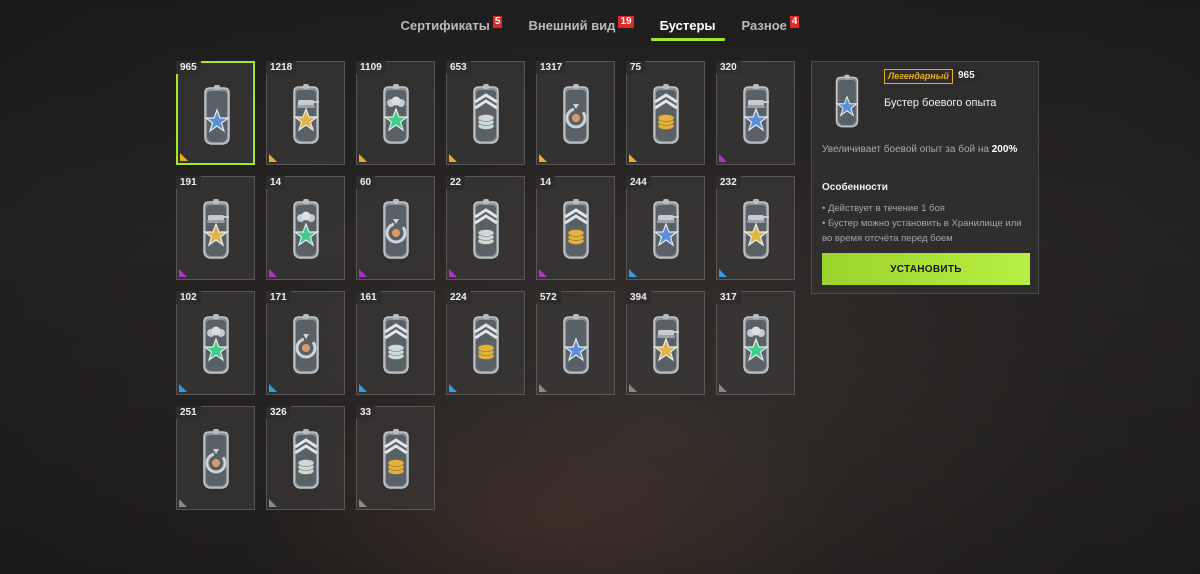 This screenshot has width=1200, height=574. I want to click on booster-card: 965, so click(215, 113).